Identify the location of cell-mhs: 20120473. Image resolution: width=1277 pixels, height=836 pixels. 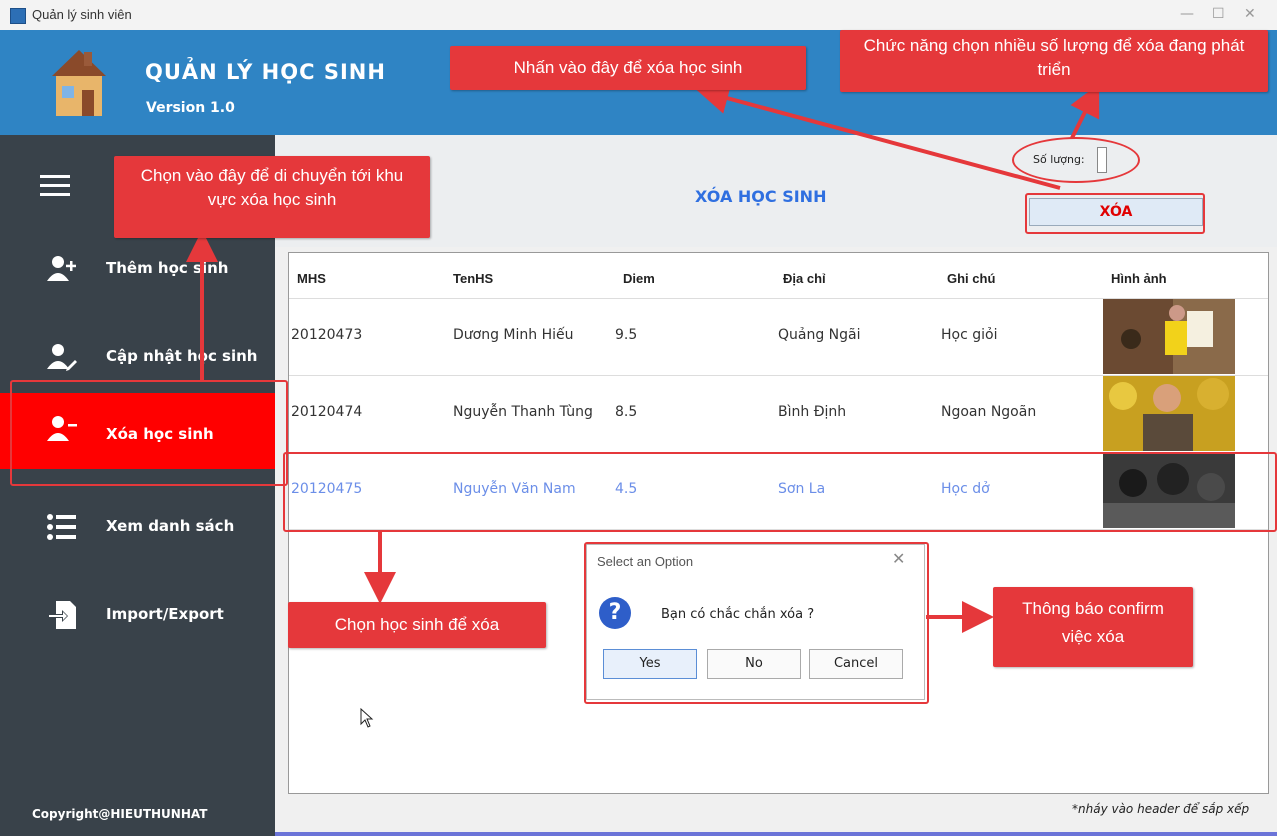
(327, 335).